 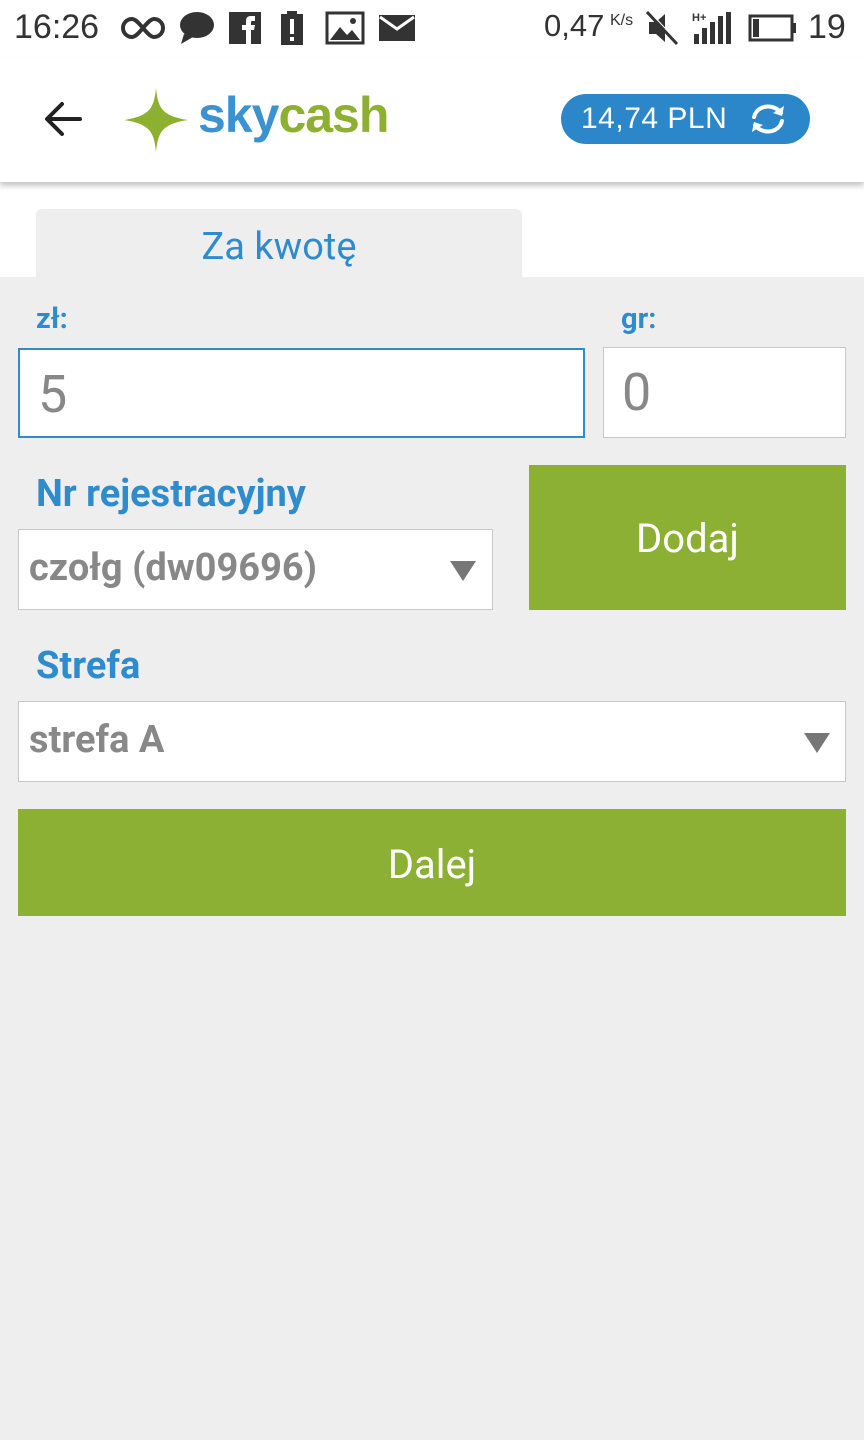 What do you see at coordinates (143, 28) in the screenshot?
I see `infinity-icon` at bounding box center [143, 28].